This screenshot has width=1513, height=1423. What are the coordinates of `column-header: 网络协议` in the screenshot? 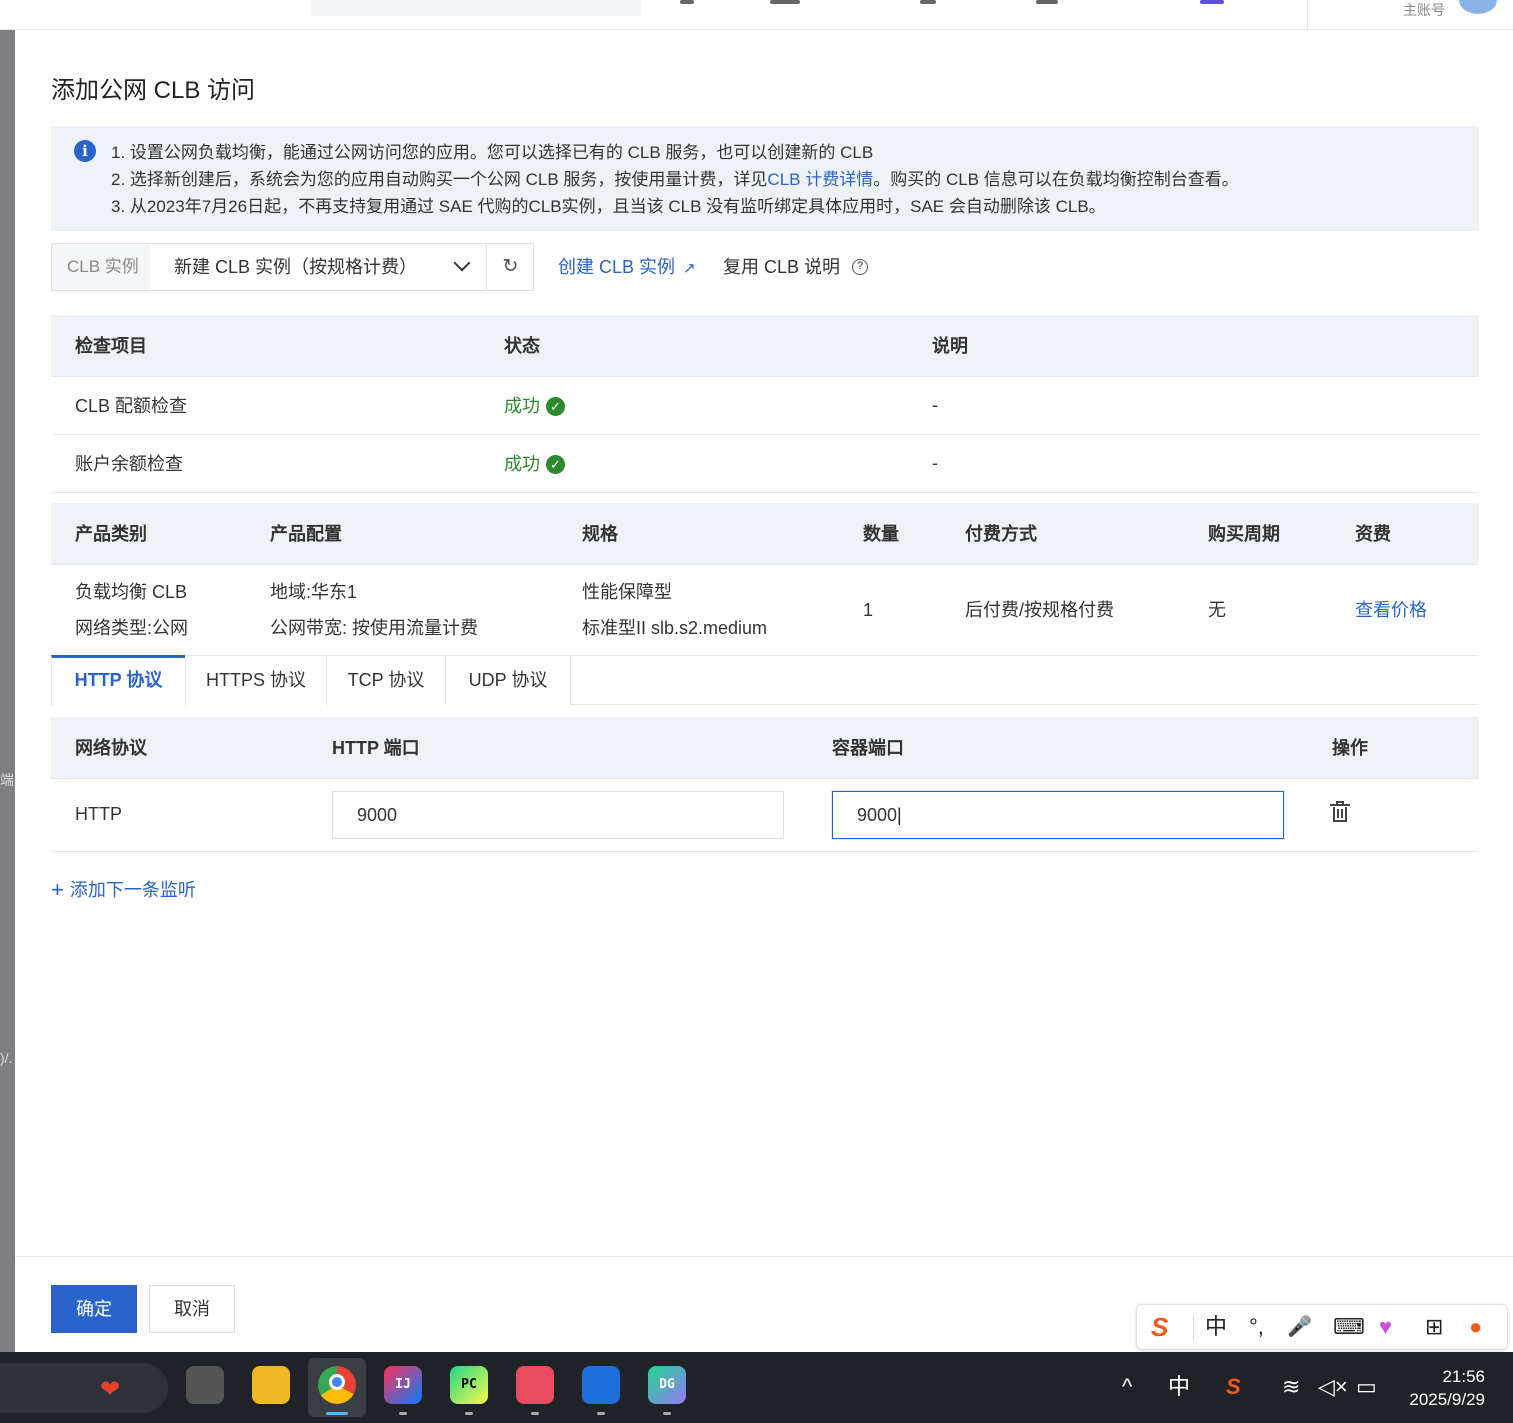 It's located at (179, 748).